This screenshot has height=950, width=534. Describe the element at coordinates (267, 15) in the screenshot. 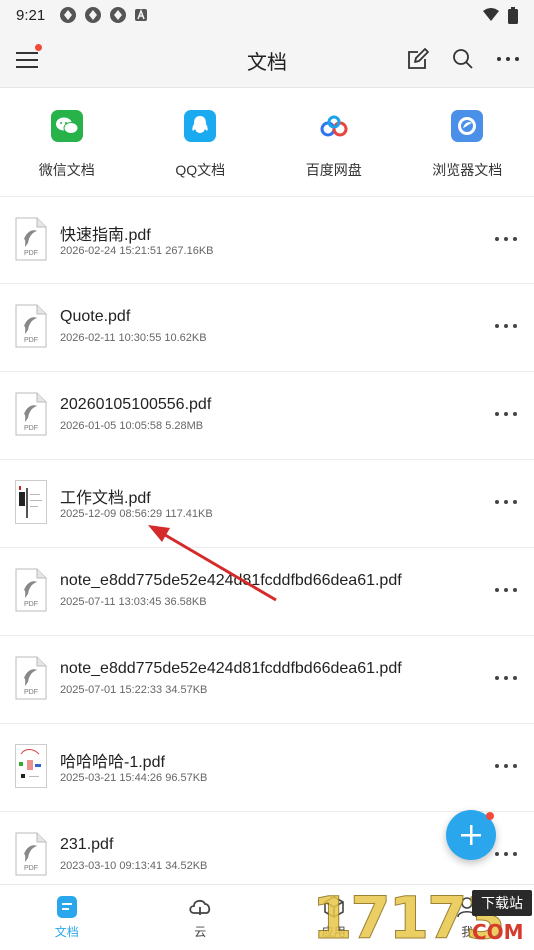

I see `status-bar: 9:21` at that location.